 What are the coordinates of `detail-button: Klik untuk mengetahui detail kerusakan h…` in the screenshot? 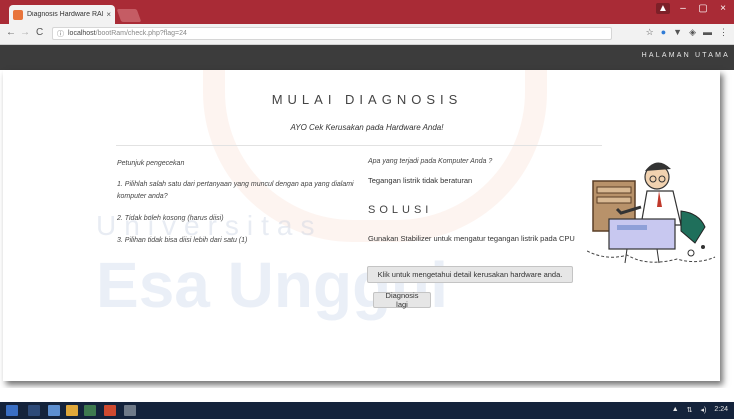 It's located at (470, 274).